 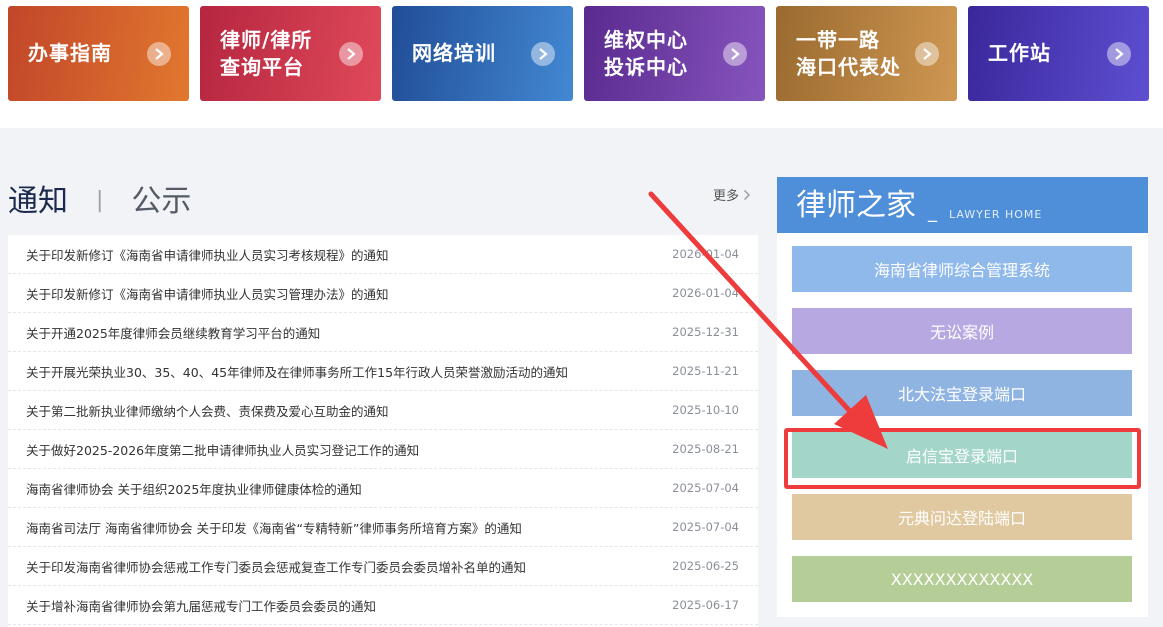 I want to click on tab-announcements: 公示, so click(x=161, y=198).